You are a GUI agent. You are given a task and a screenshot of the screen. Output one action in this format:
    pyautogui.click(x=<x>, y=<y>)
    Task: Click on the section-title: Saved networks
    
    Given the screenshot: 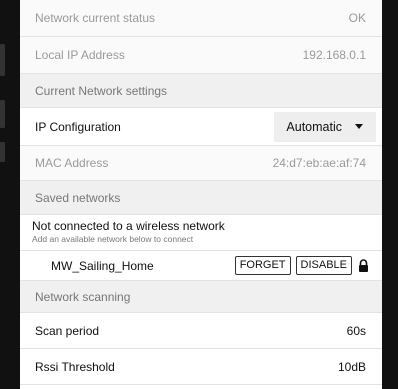 What is the action you would take?
    pyautogui.click(x=78, y=197)
    